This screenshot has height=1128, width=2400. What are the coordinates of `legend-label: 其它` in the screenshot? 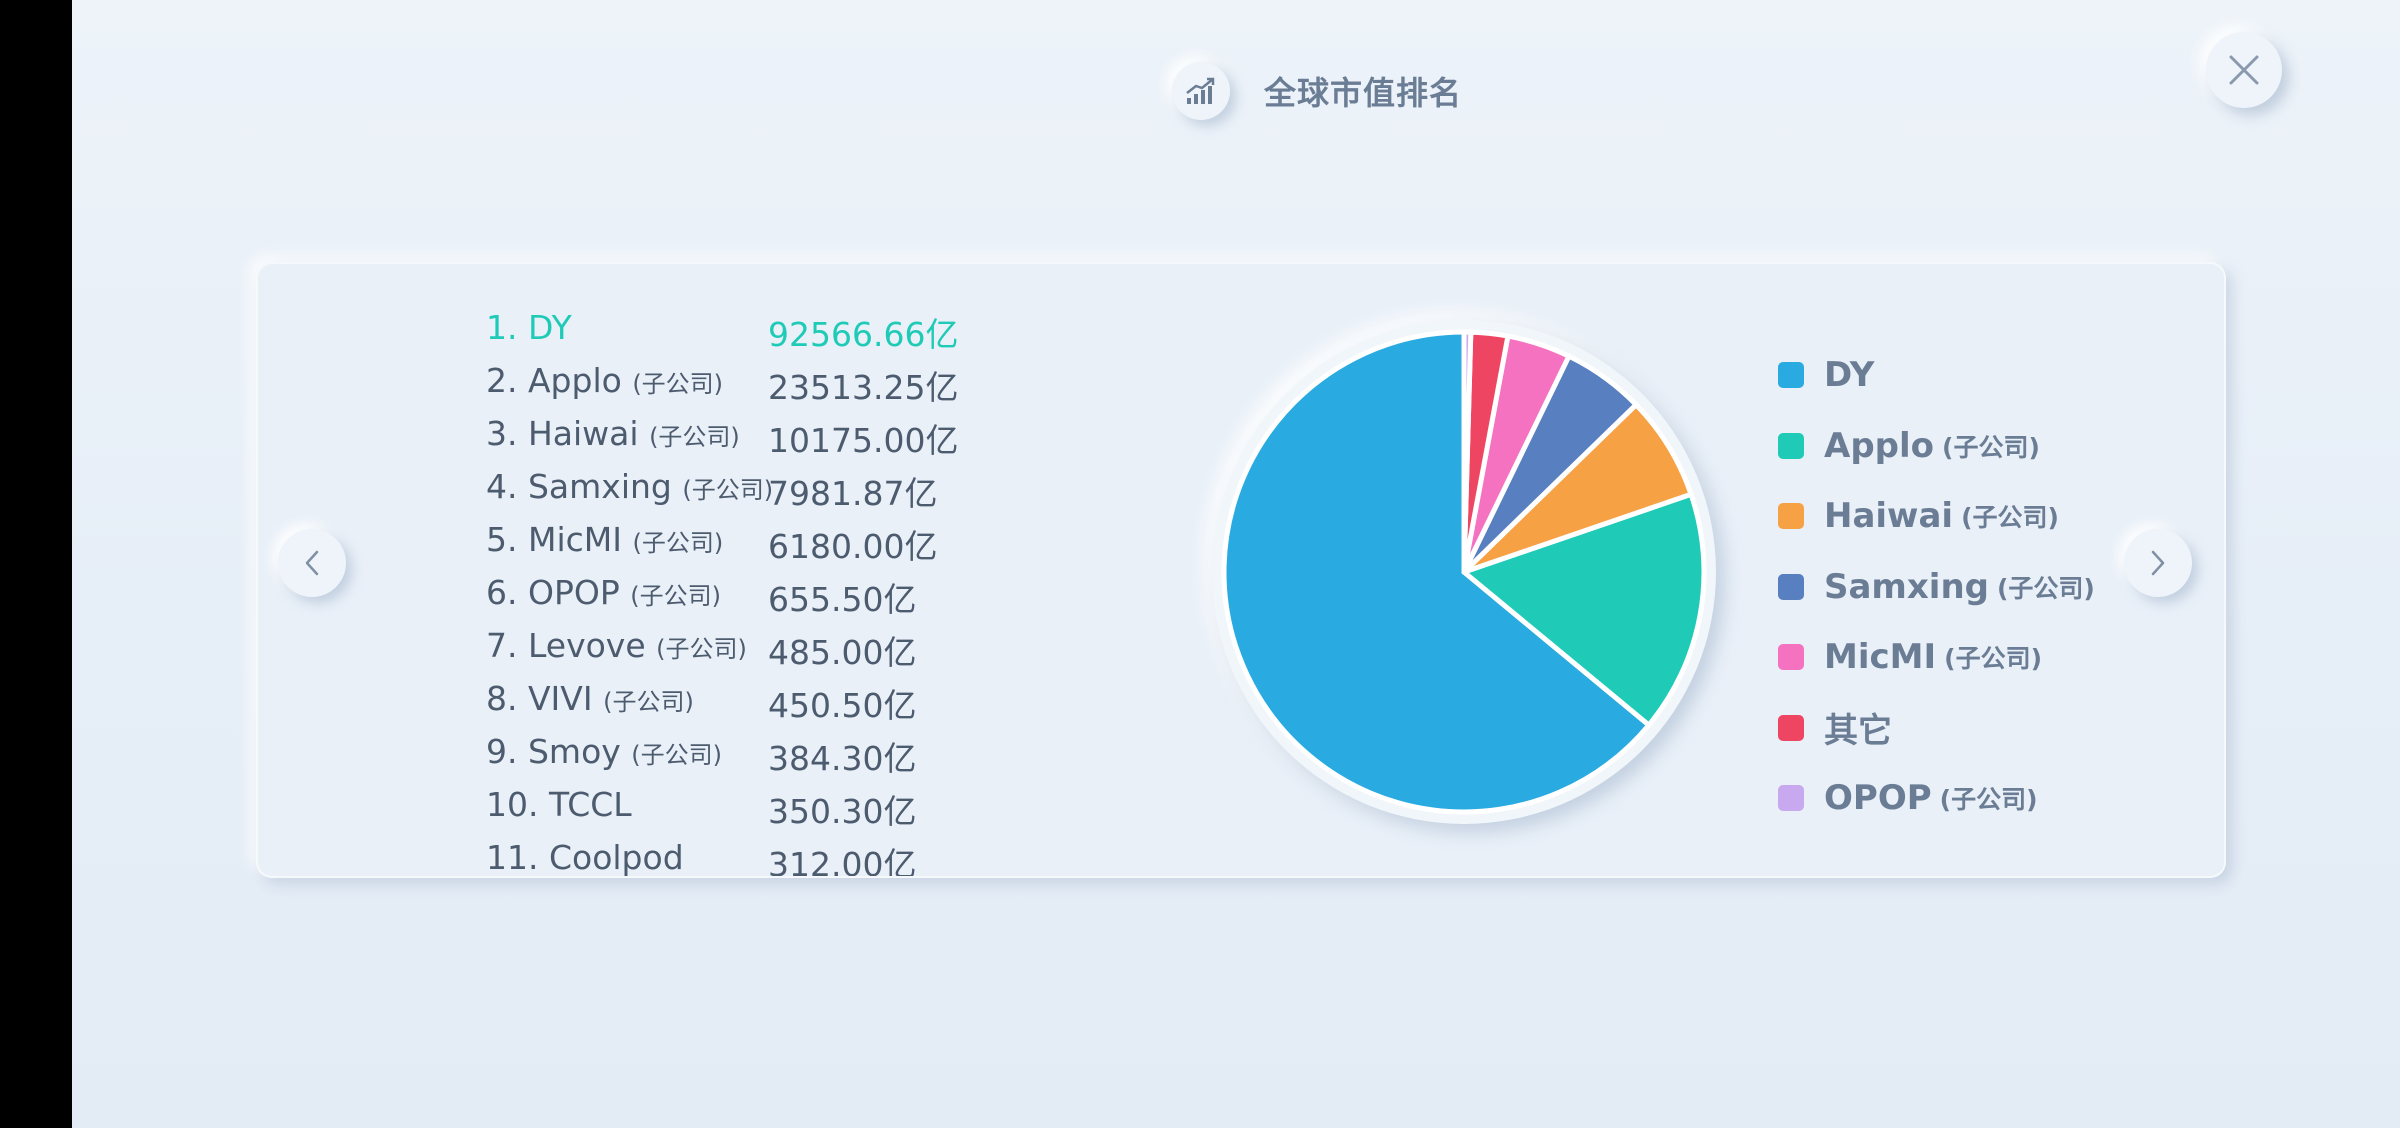 It's located at (1858, 731).